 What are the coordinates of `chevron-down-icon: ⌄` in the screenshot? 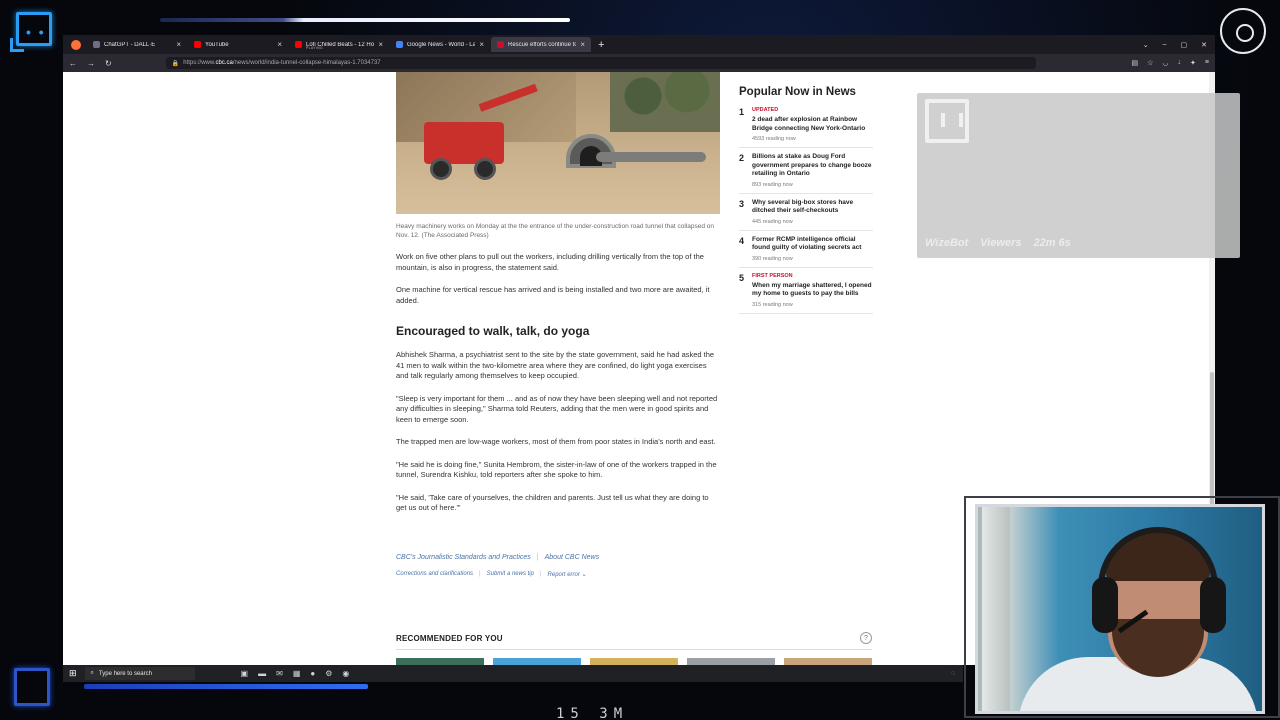 It's located at (584, 574).